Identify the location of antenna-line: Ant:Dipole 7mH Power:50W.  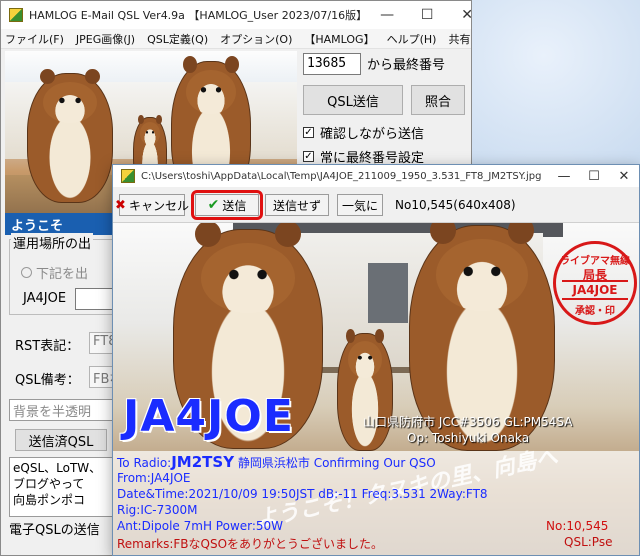
(200, 526).